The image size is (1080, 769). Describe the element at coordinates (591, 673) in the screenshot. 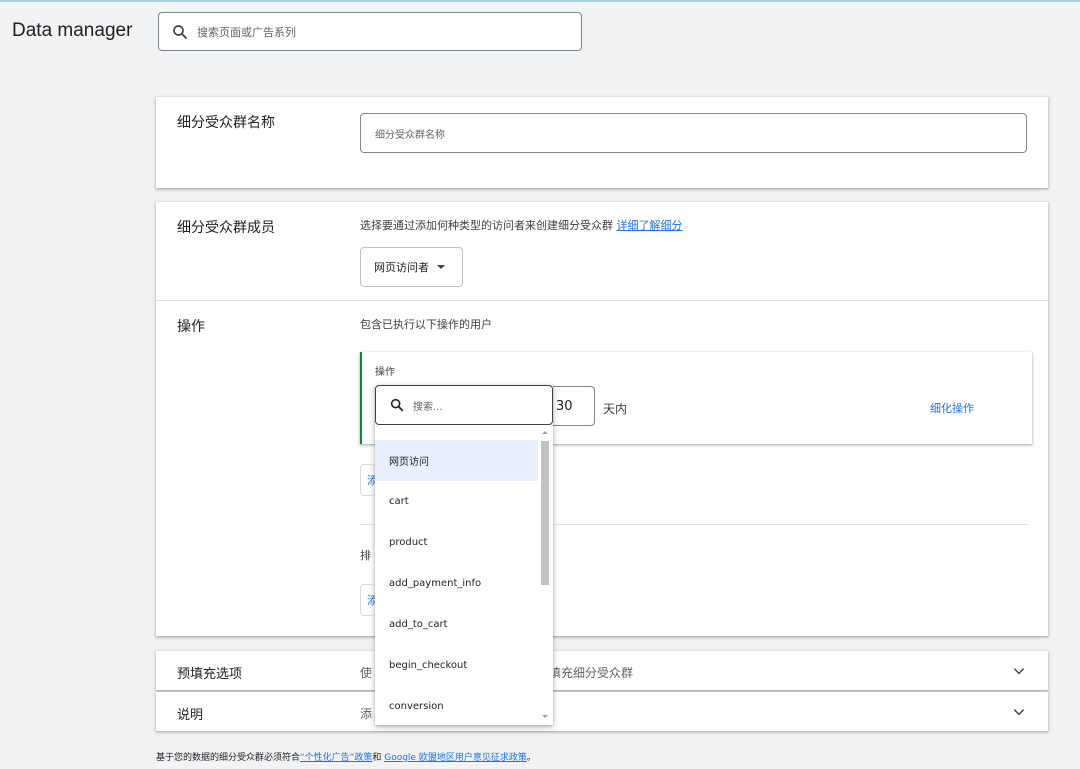

I see `prefill-description-end: 填充细分受众群` at that location.